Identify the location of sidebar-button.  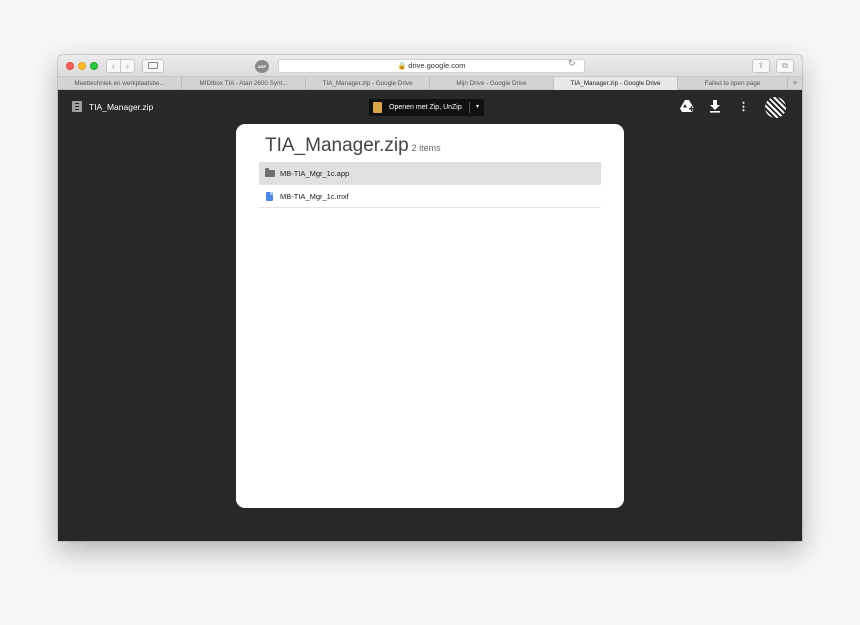
(153, 66).